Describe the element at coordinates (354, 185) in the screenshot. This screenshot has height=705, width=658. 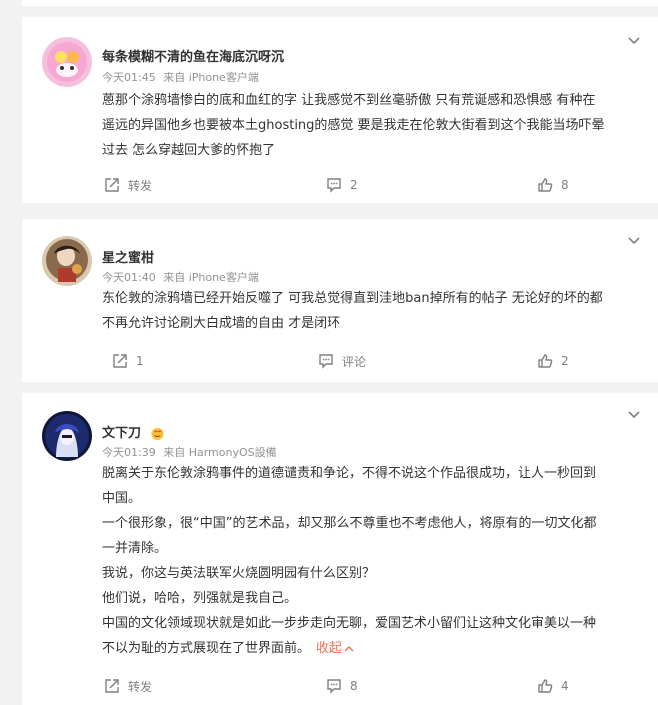
I see `comment-count: 2` at that location.